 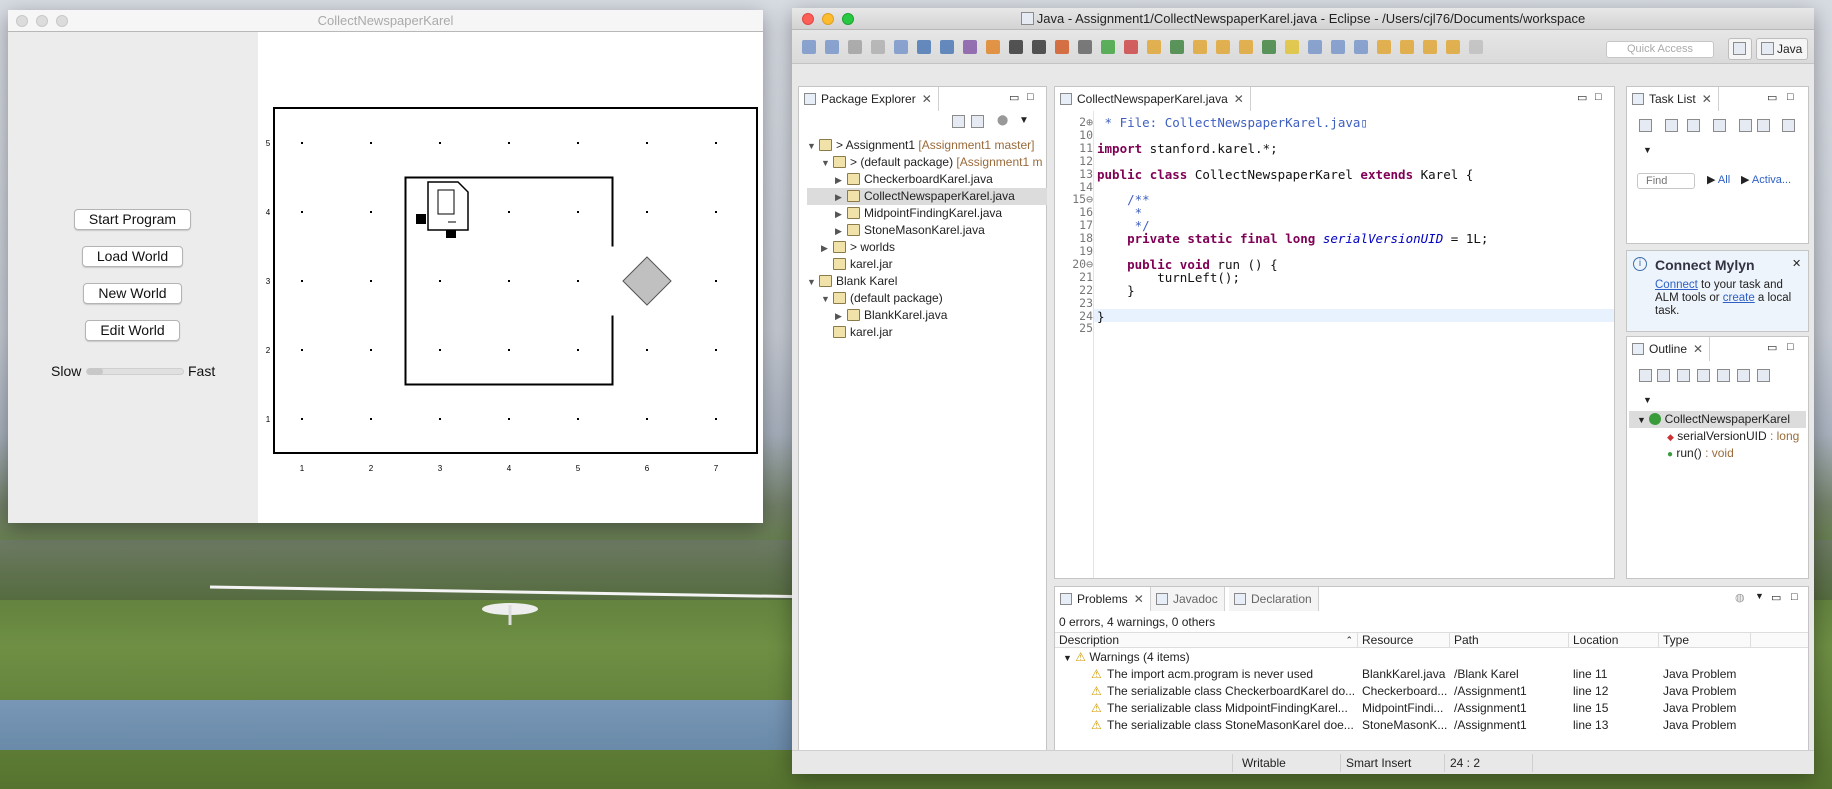 I want to click on tree-item: ▼ Blank Karel, so click(x=927, y=281).